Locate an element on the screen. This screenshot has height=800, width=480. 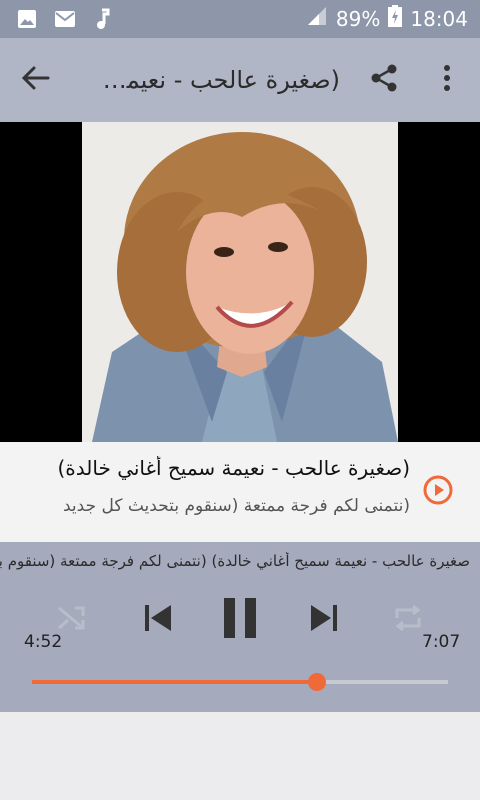
app-bar: (صغيرة عالحب - نعيمة سميح أغاني خالدة) is located at coordinates (240, 80).